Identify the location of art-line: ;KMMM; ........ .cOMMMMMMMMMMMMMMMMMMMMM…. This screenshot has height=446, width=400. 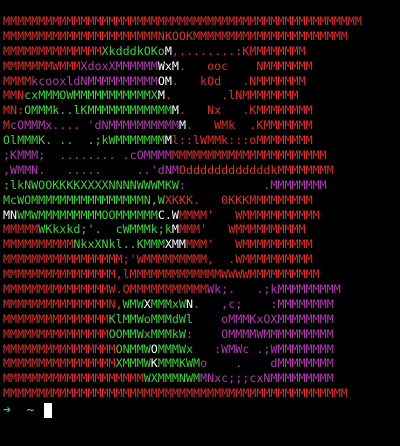
(182, 155).